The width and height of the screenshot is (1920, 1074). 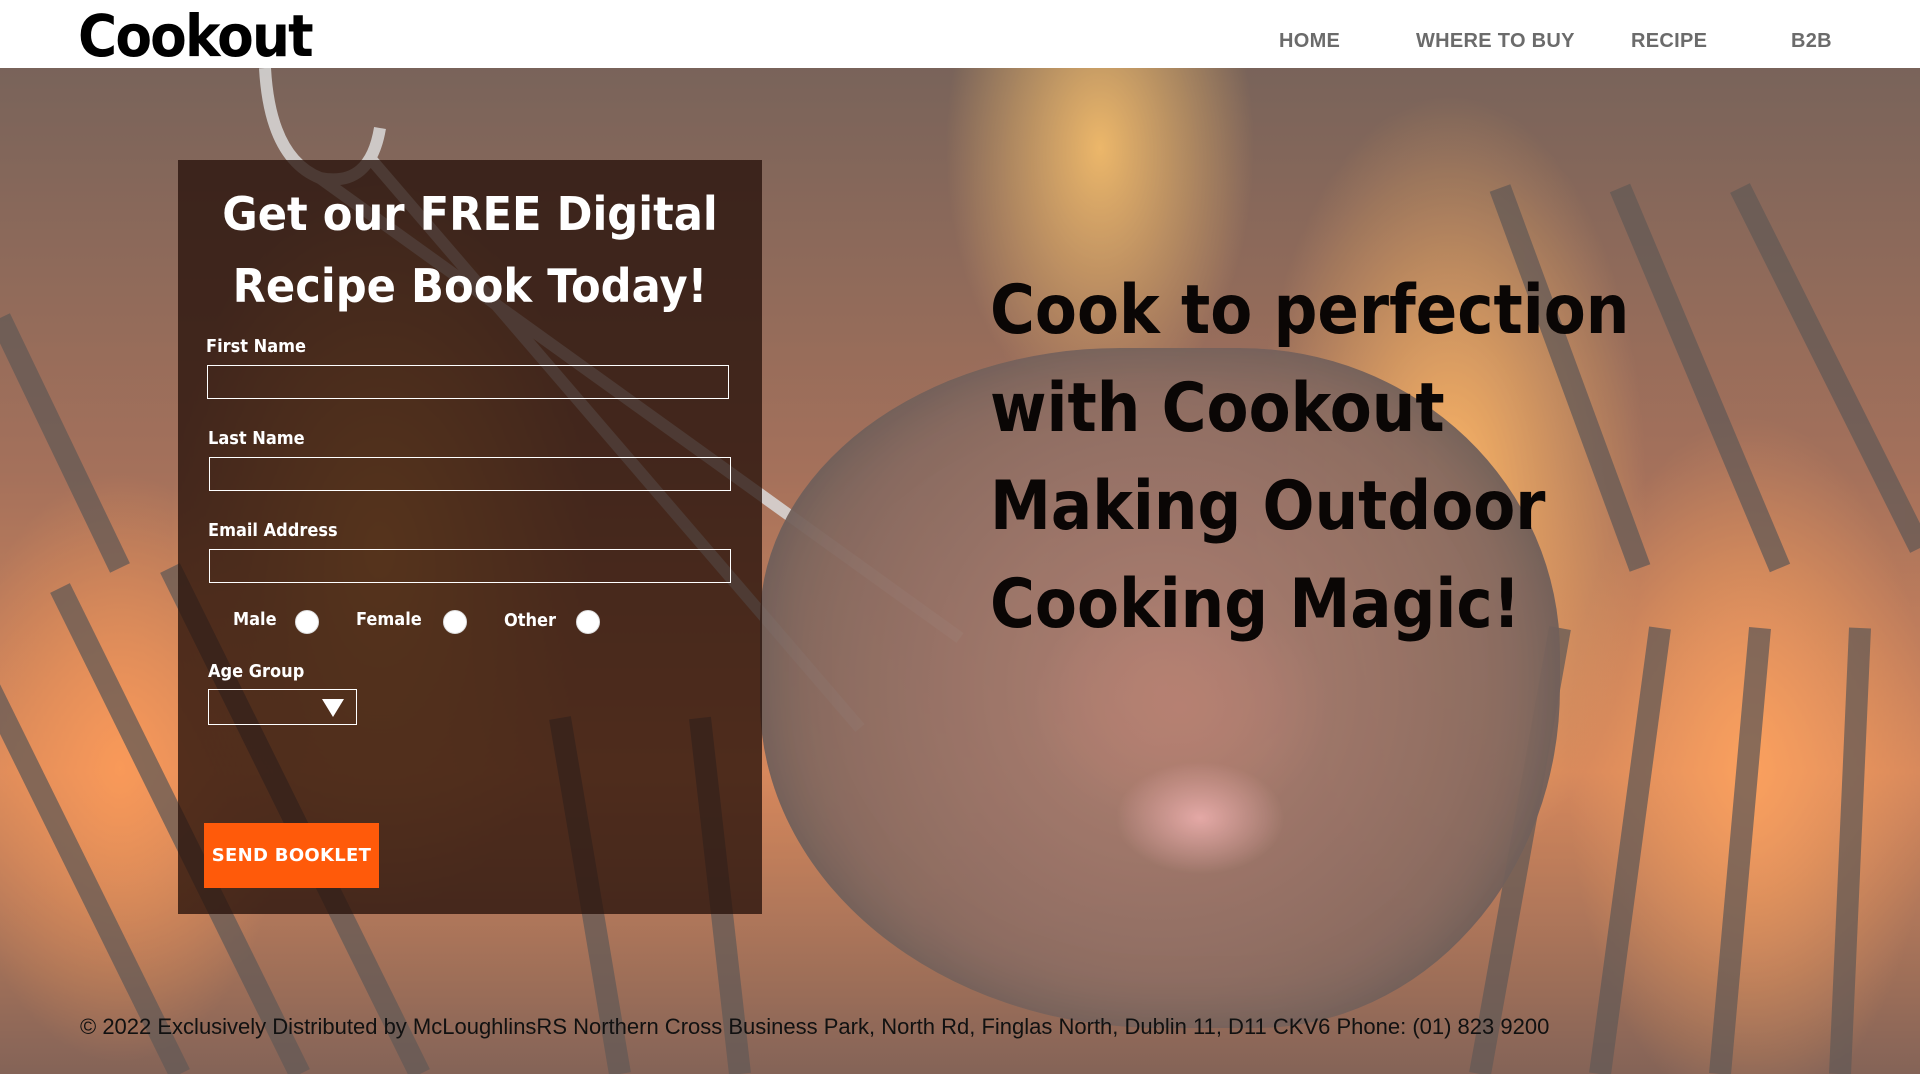 What do you see at coordinates (282, 707) in the screenshot?
I see `age-group-select` at bounding box center [282, 707].